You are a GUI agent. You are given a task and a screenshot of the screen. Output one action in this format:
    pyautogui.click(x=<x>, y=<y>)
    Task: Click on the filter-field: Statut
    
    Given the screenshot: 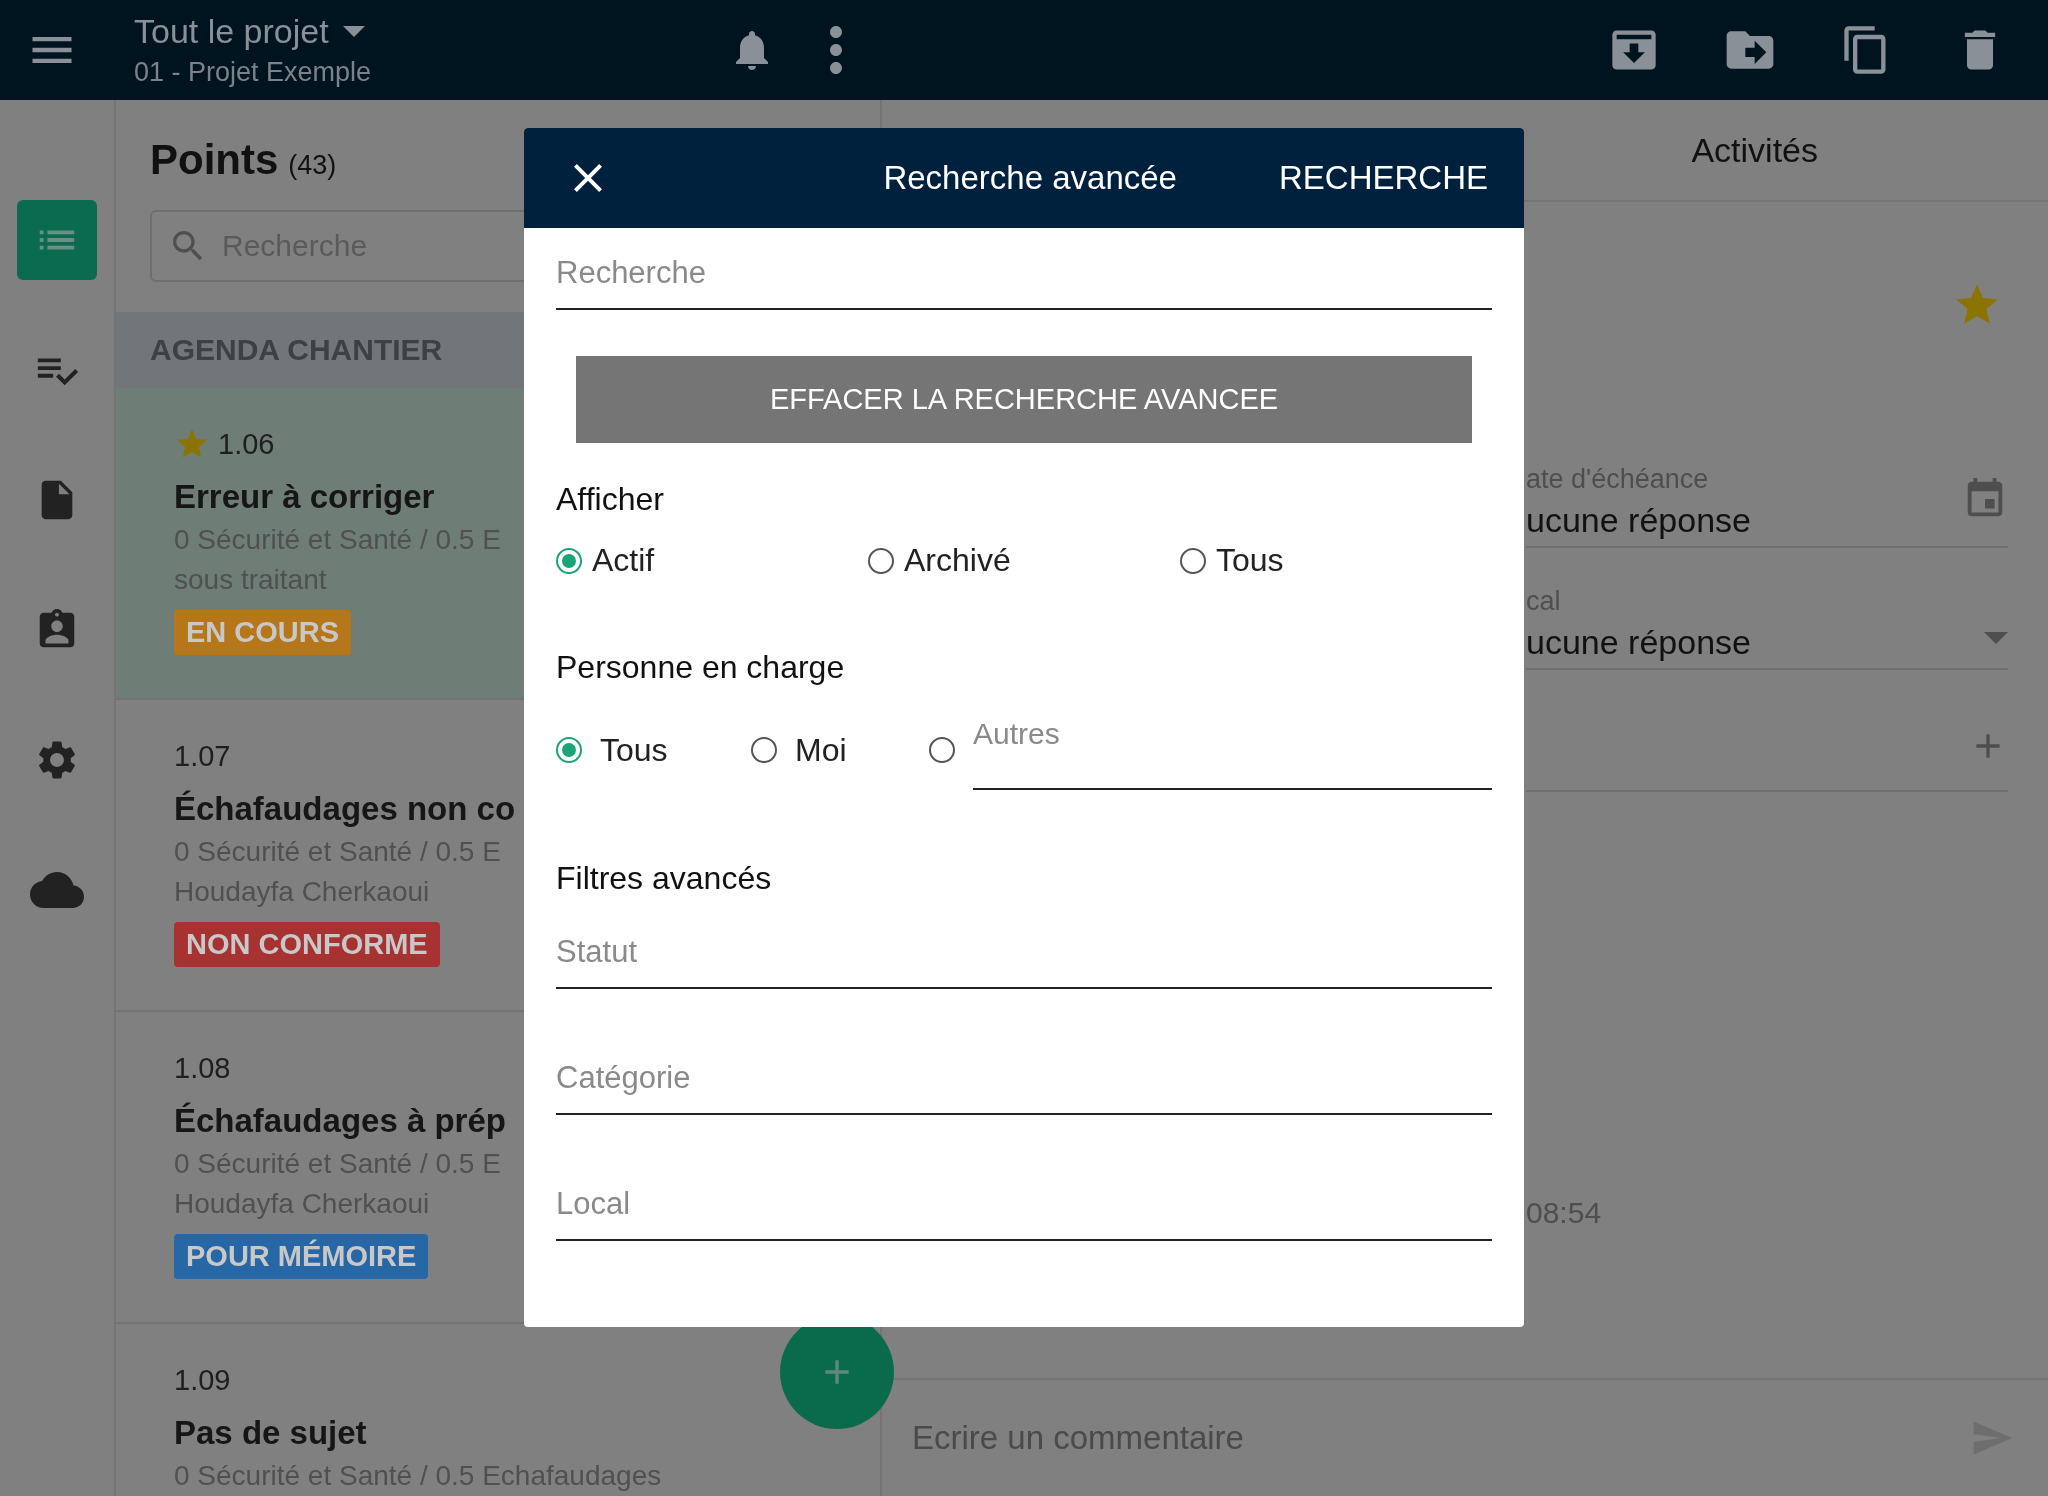 What is the action you would take?
    pyautogui.click(x=1024, y=958)
    